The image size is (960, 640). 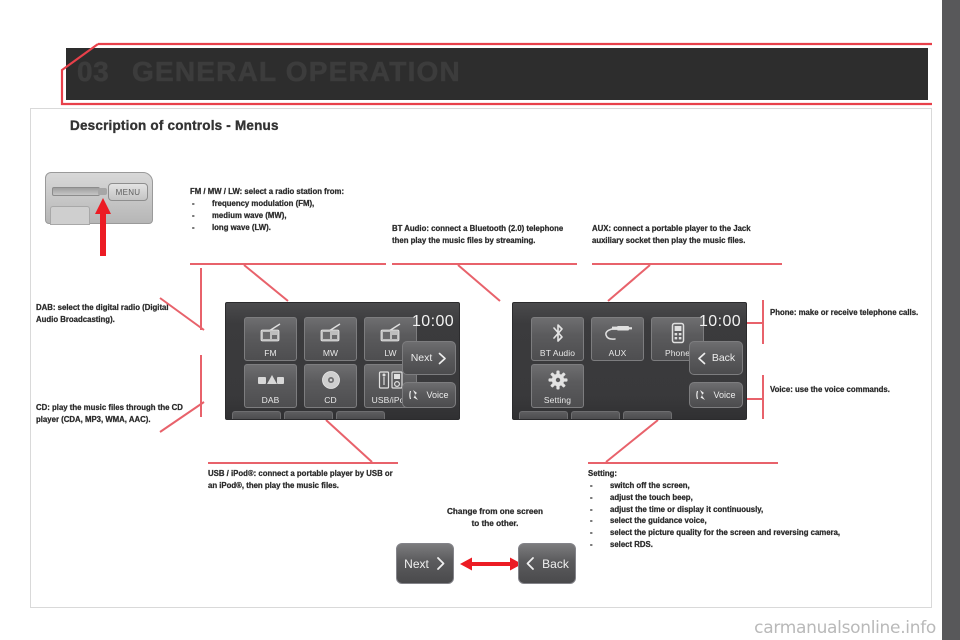 What do you see at coordinates (330, 353) in the screenshot?
I see `tile-label: MW` at bounding box center [330, 353].